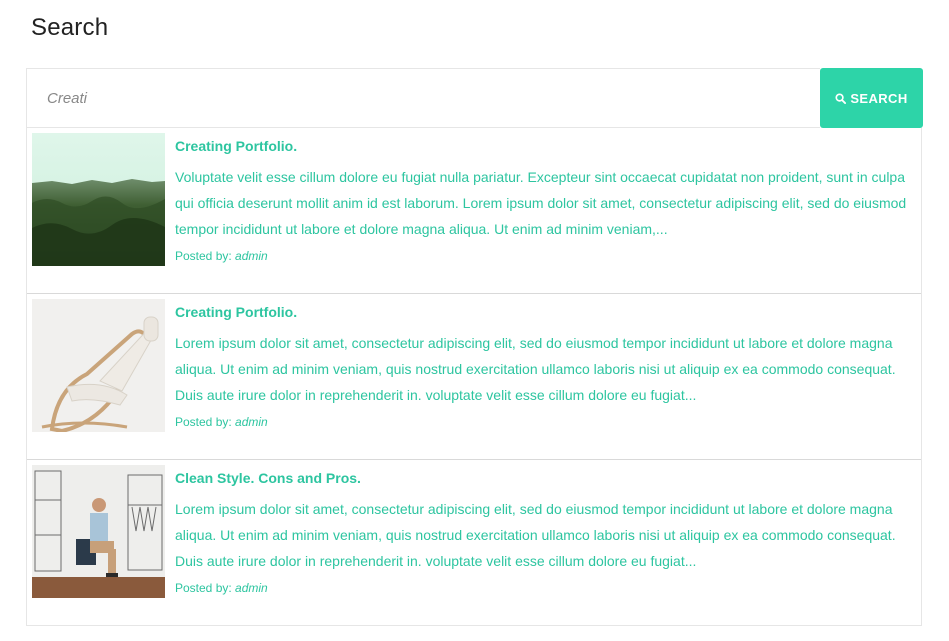 The image size is (949, 641). What do you see at coordinates (879, 98) in the screenshot?
I see `search-button-label: SEARCH` at bounding box center [879, 98].